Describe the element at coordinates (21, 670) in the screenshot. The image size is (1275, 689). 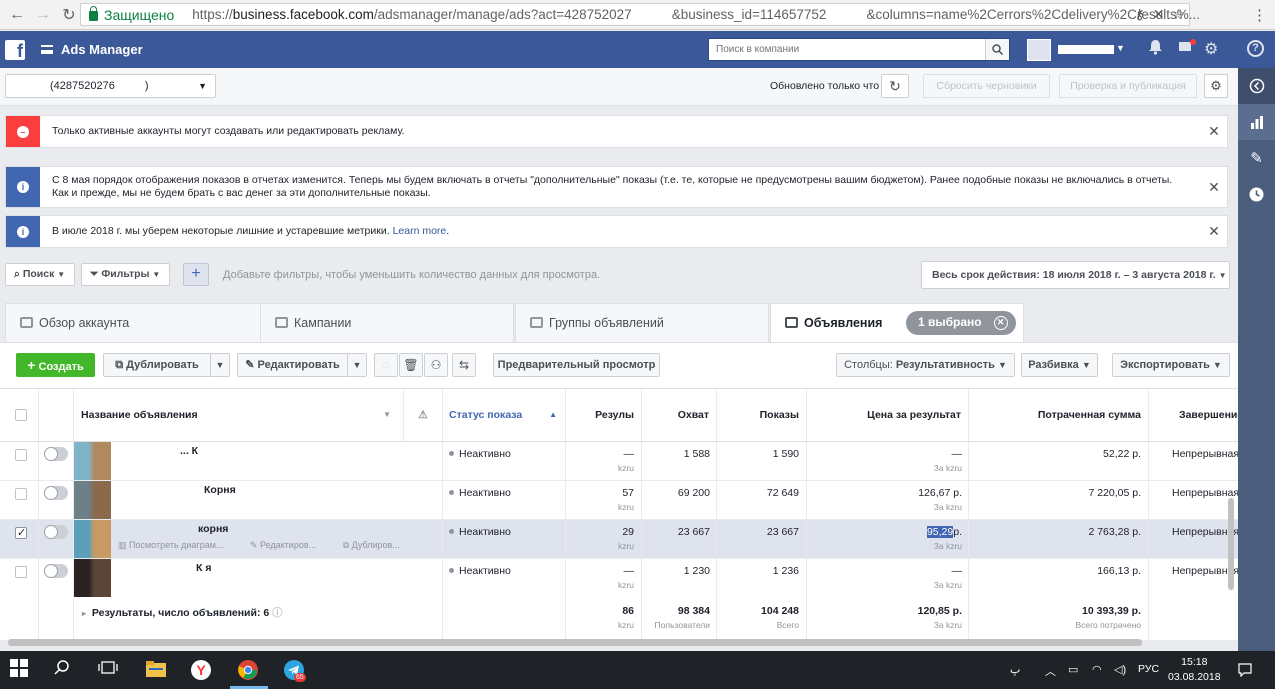
I see `windows-start-icon` at that location.